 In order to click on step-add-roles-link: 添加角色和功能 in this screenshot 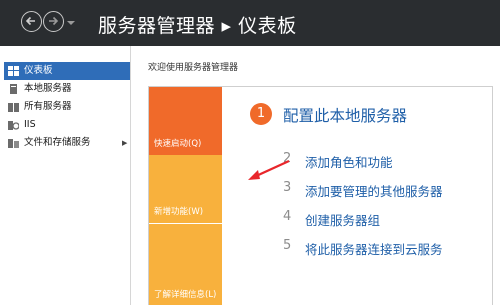, I will do `click(349, 161)`.